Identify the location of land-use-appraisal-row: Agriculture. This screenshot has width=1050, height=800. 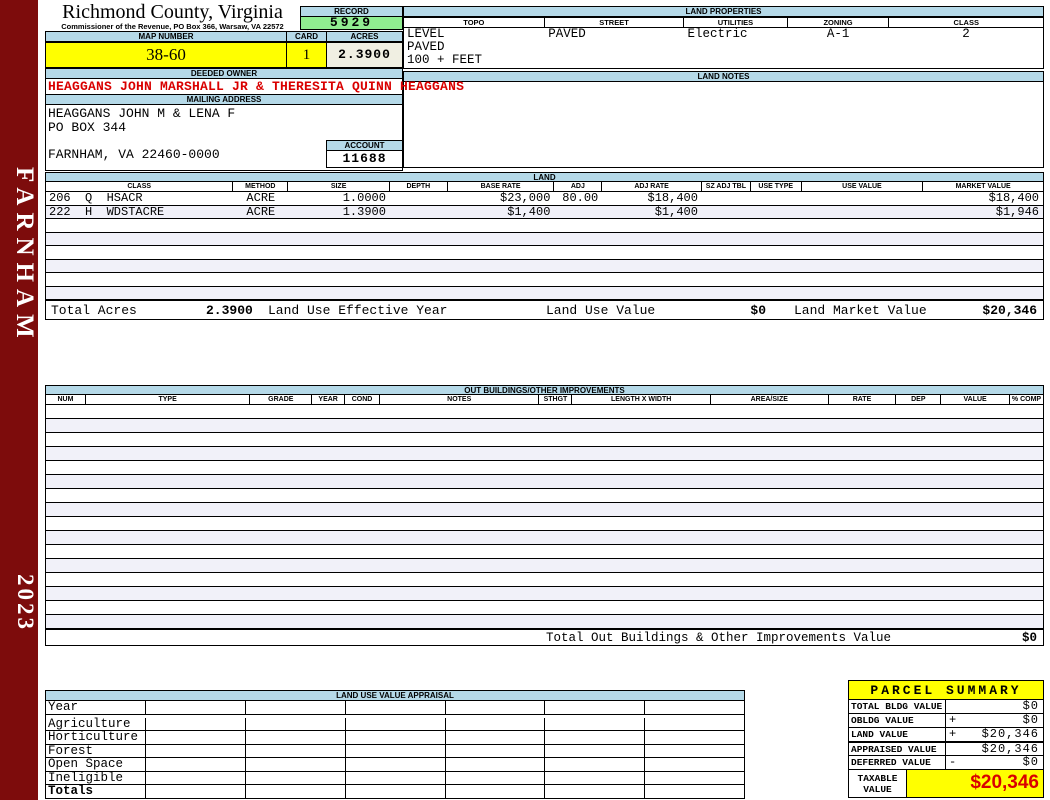
(395, 724).